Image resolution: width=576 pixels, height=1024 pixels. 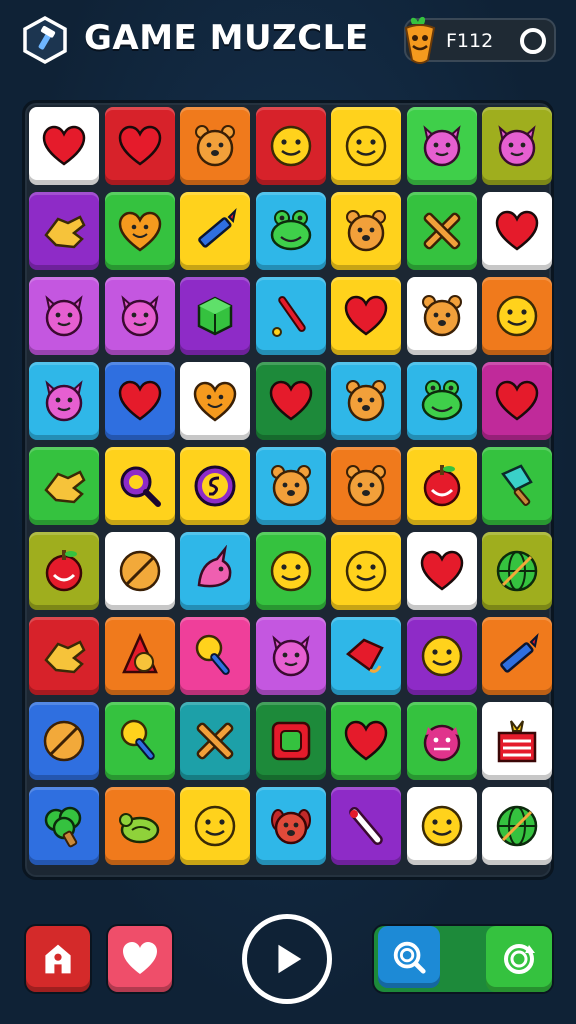 I want to click on tile-bat-icon, so click(x=290, y=316).